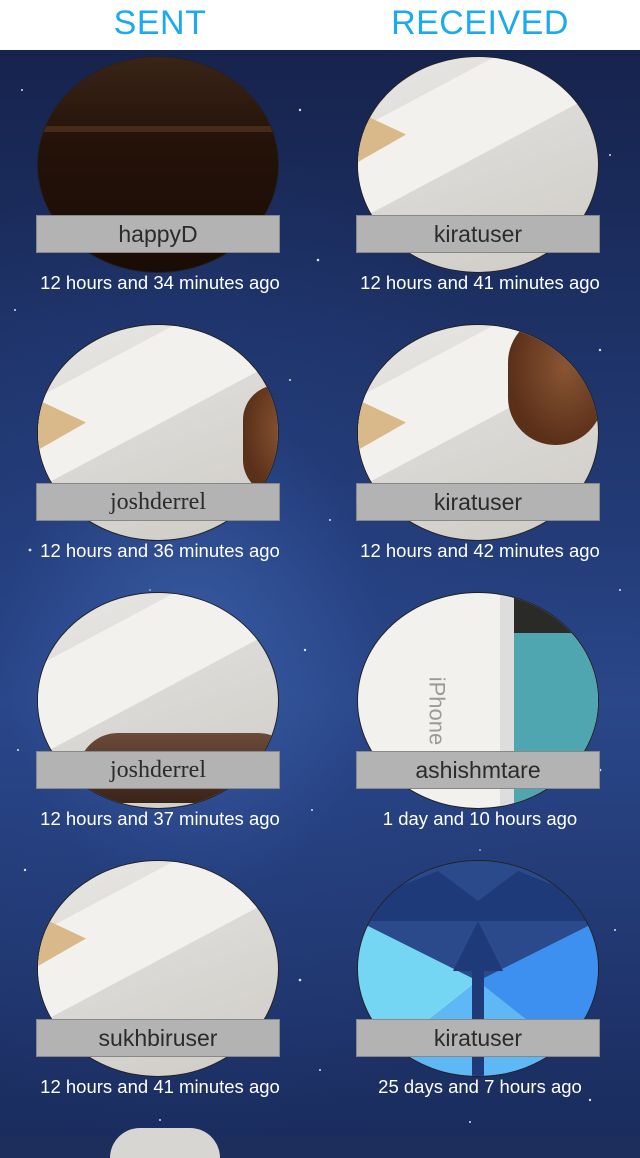 This screenshot has height=1158, width=640. What do you see at coordinates (480, 988) in the screenshot?
I see `received-message-card: kiratuser 25 days and 7 hours ago` at bounding box center [480, 988].